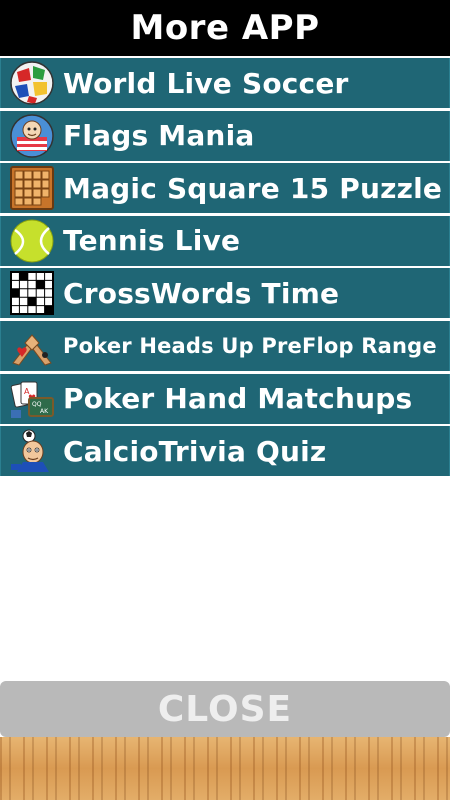 The width and height of the screenshot is (450, 800). I want to click on app-item-label: World Live Soccer, so click(206, 83).